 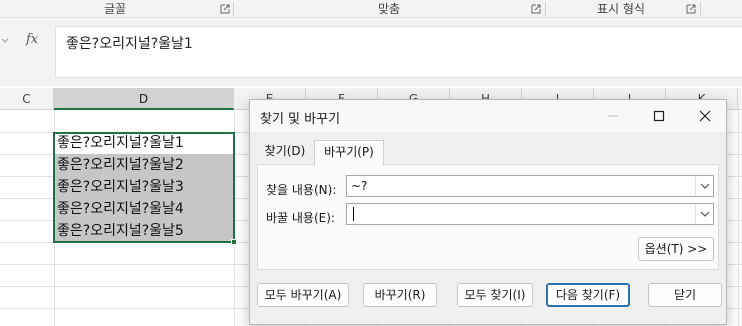 I want to click on ribbon-group-number-format: 표시 형식, so click(x=621, y=9).